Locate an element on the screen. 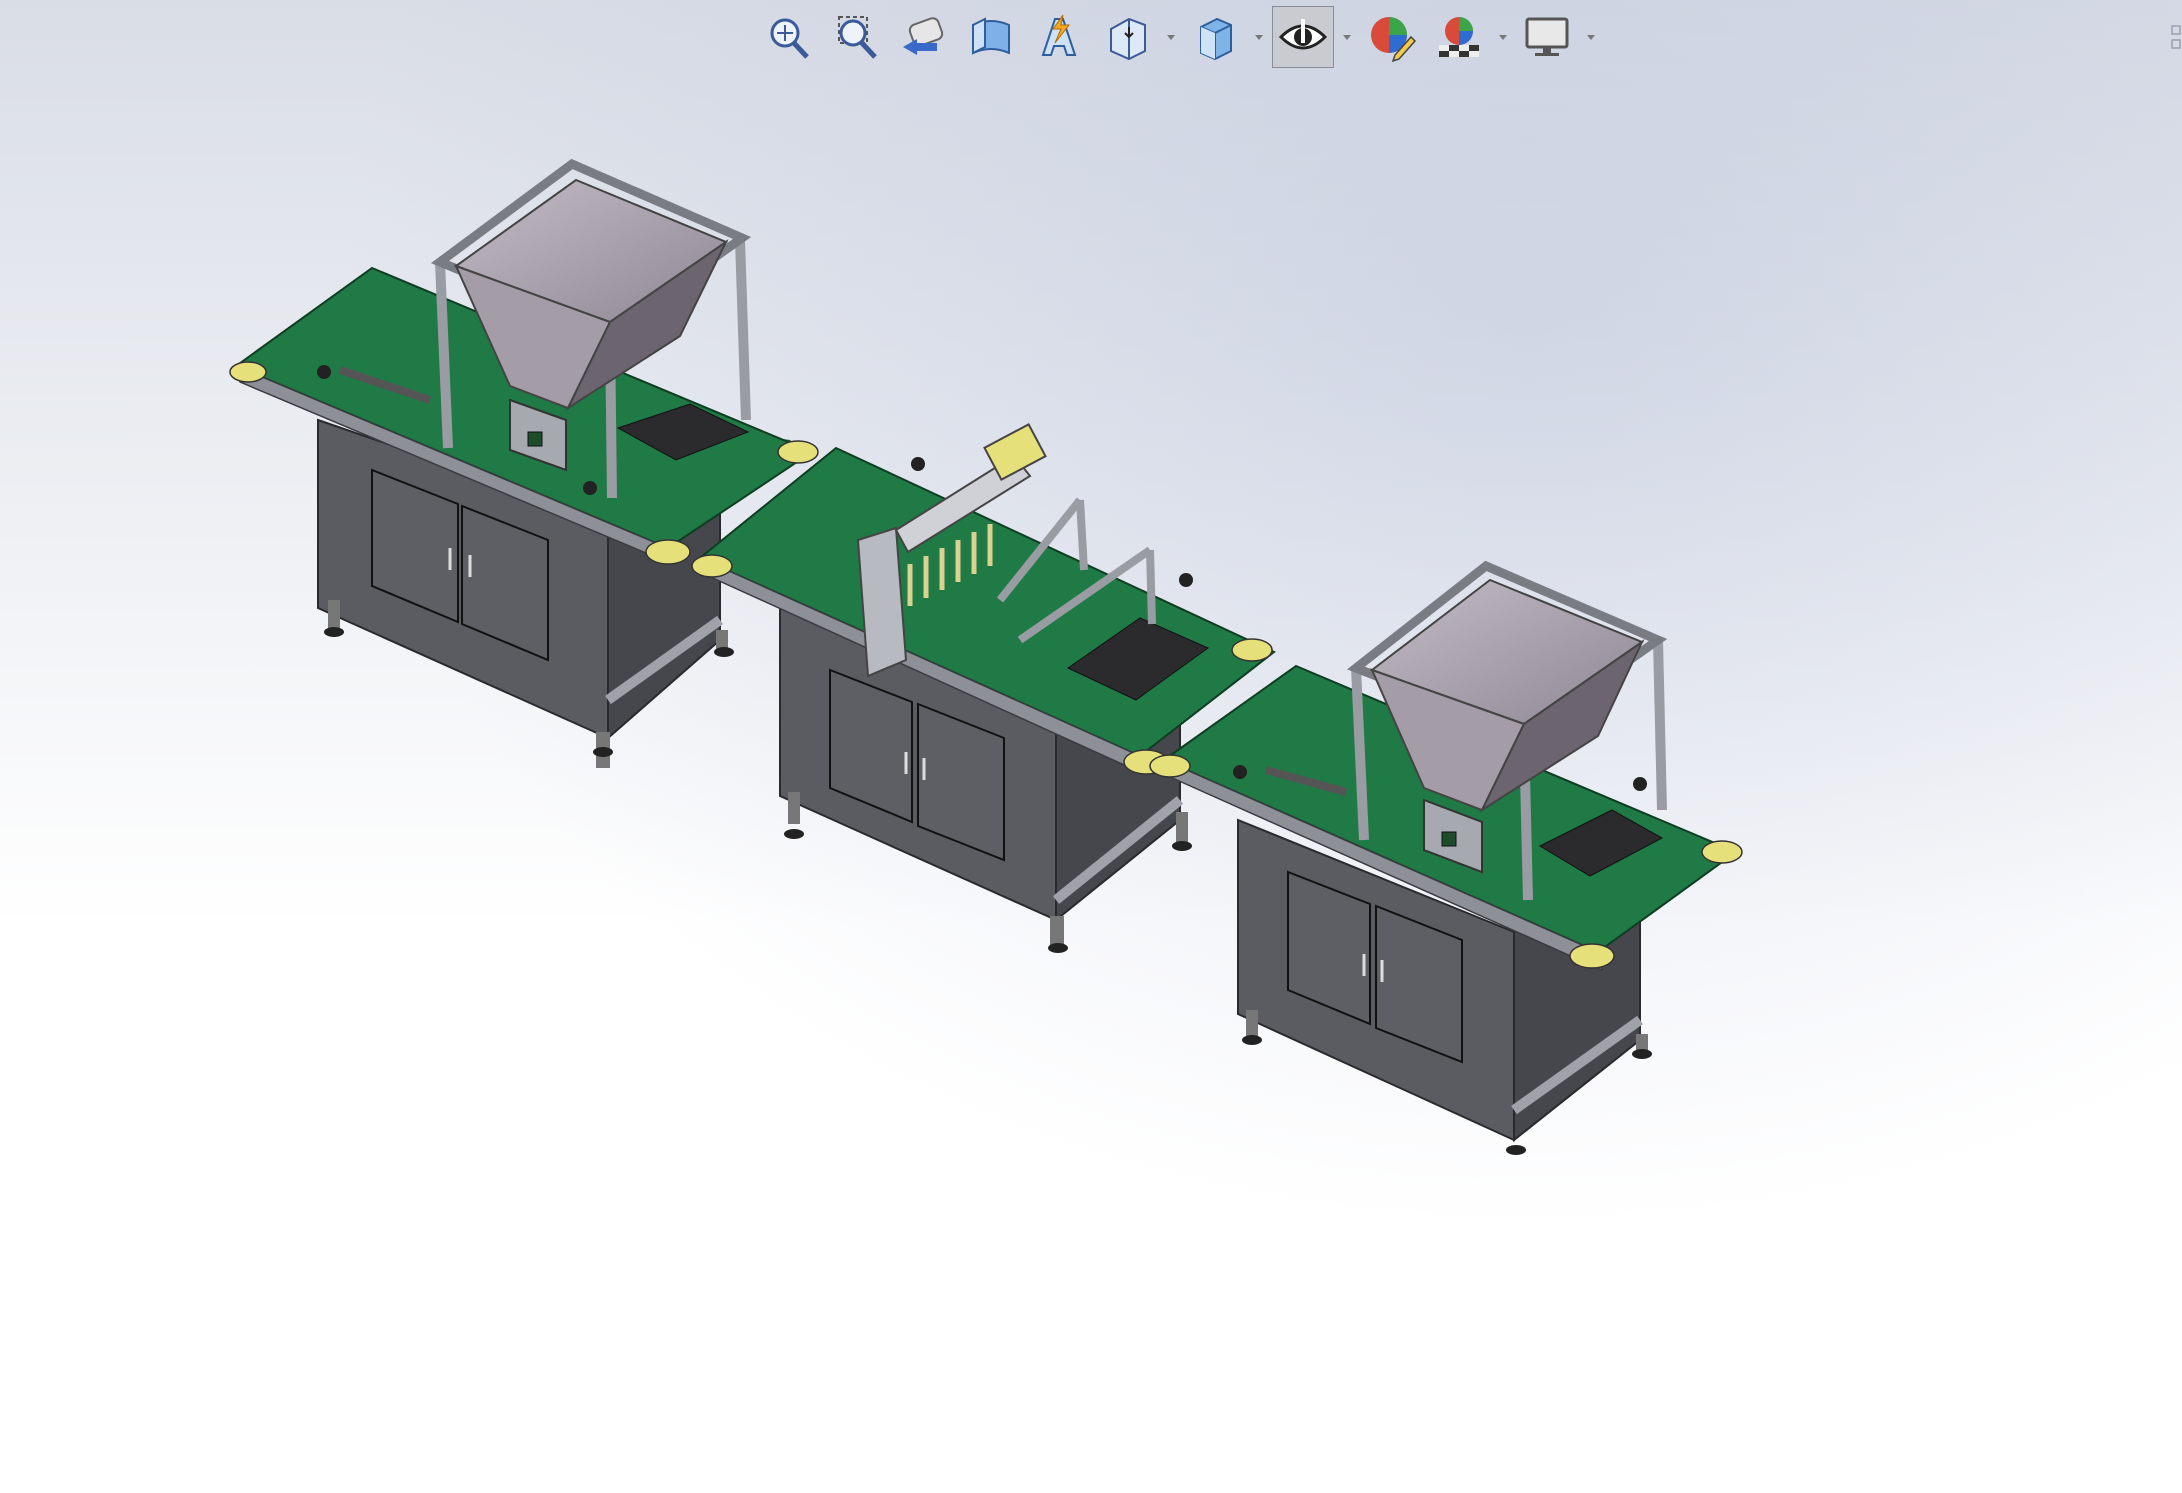 The width and height of the screenshot is (2182, 1493). section-view-icon is located at coordinates (991, 37).